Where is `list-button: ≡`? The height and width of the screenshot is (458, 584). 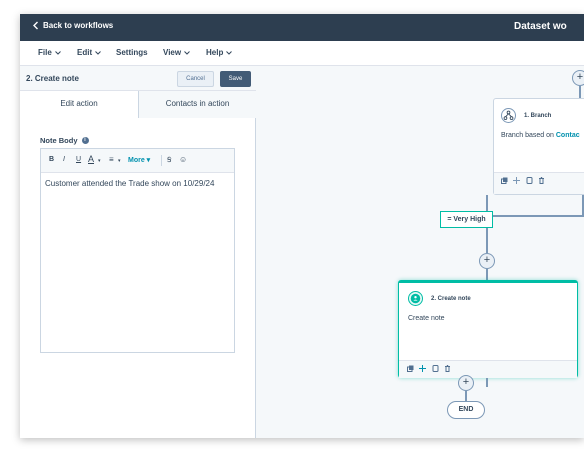 list-button: ≡ is located at coordinates (111, 159).